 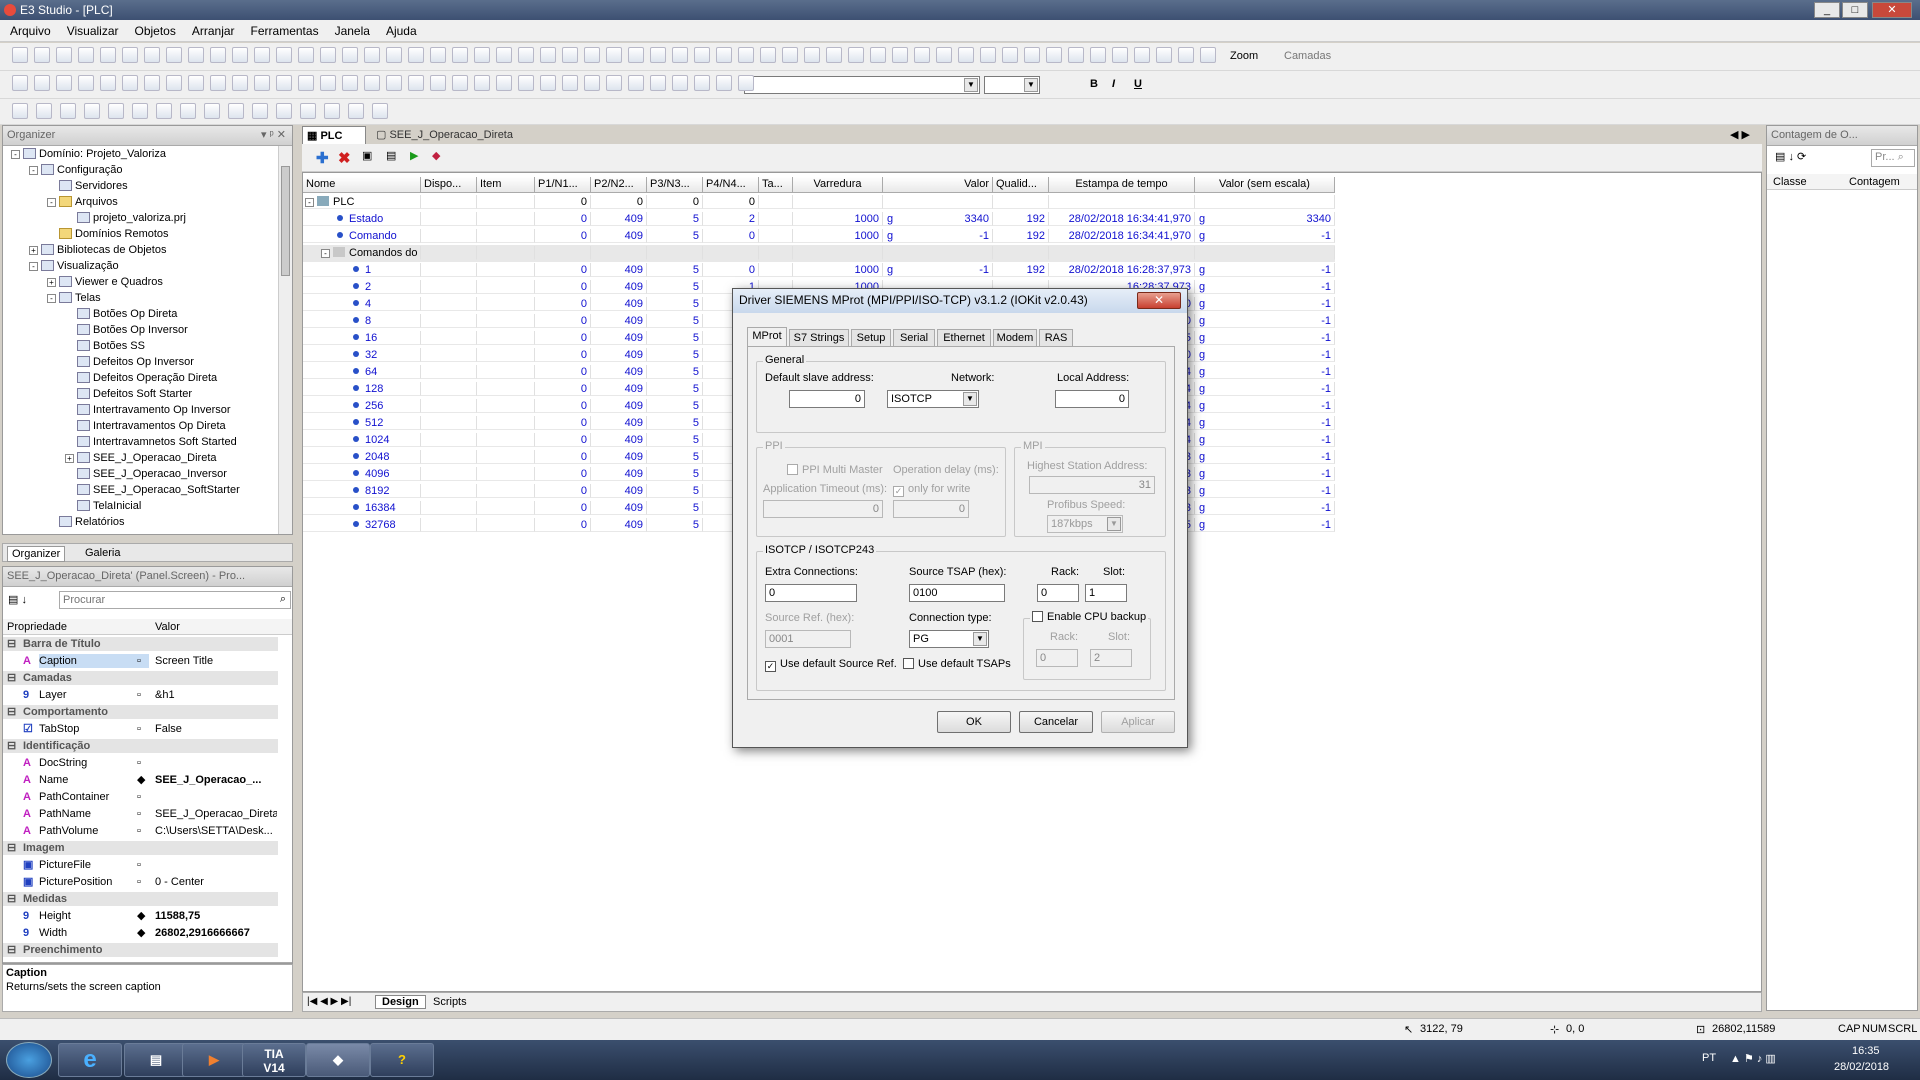 I want to click on dialog-tab-s7-strings: S7 Strings, so click(x=819, y=338).